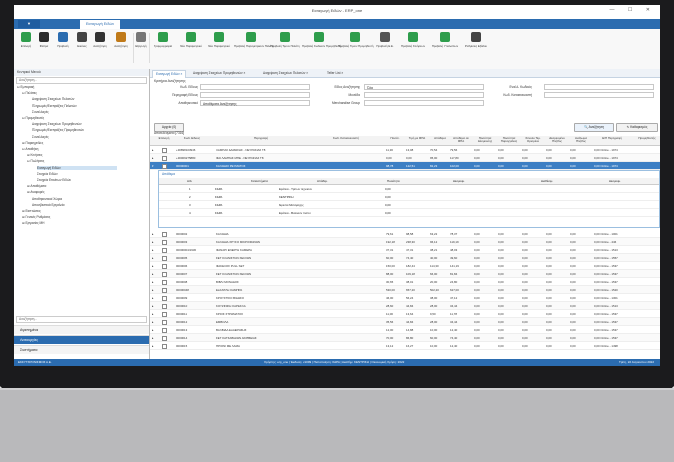 Image resolution: width=674 pixels, height=462 pixels. What do you see at coordinates (31, 211) in the screenshot?
I see `sidebar-item: ⊞ Εκπτώσεις` at bounding box center [31, 211].